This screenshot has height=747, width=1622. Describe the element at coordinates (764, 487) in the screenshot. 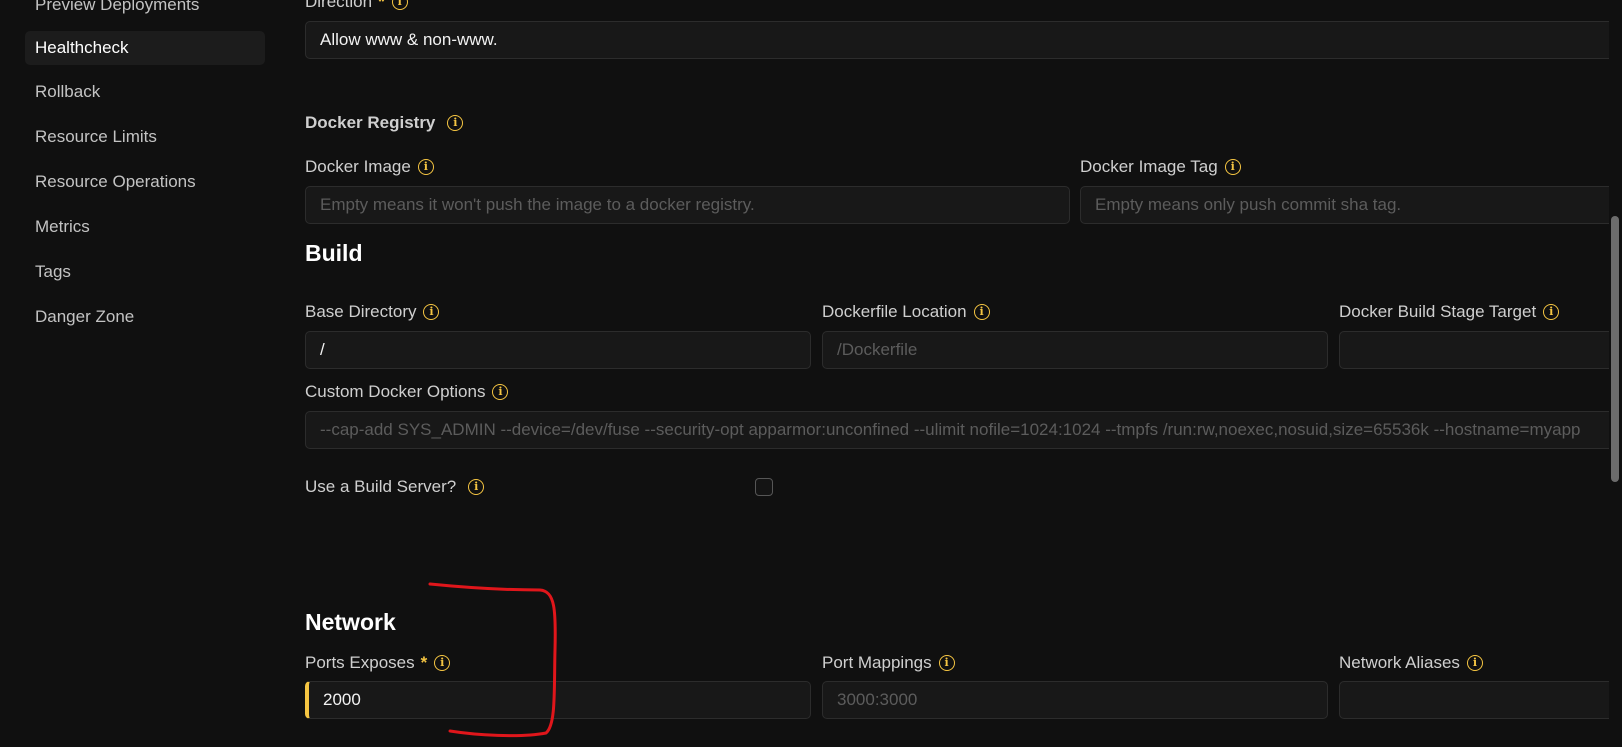

I see `build-server-checkbox` at that location.